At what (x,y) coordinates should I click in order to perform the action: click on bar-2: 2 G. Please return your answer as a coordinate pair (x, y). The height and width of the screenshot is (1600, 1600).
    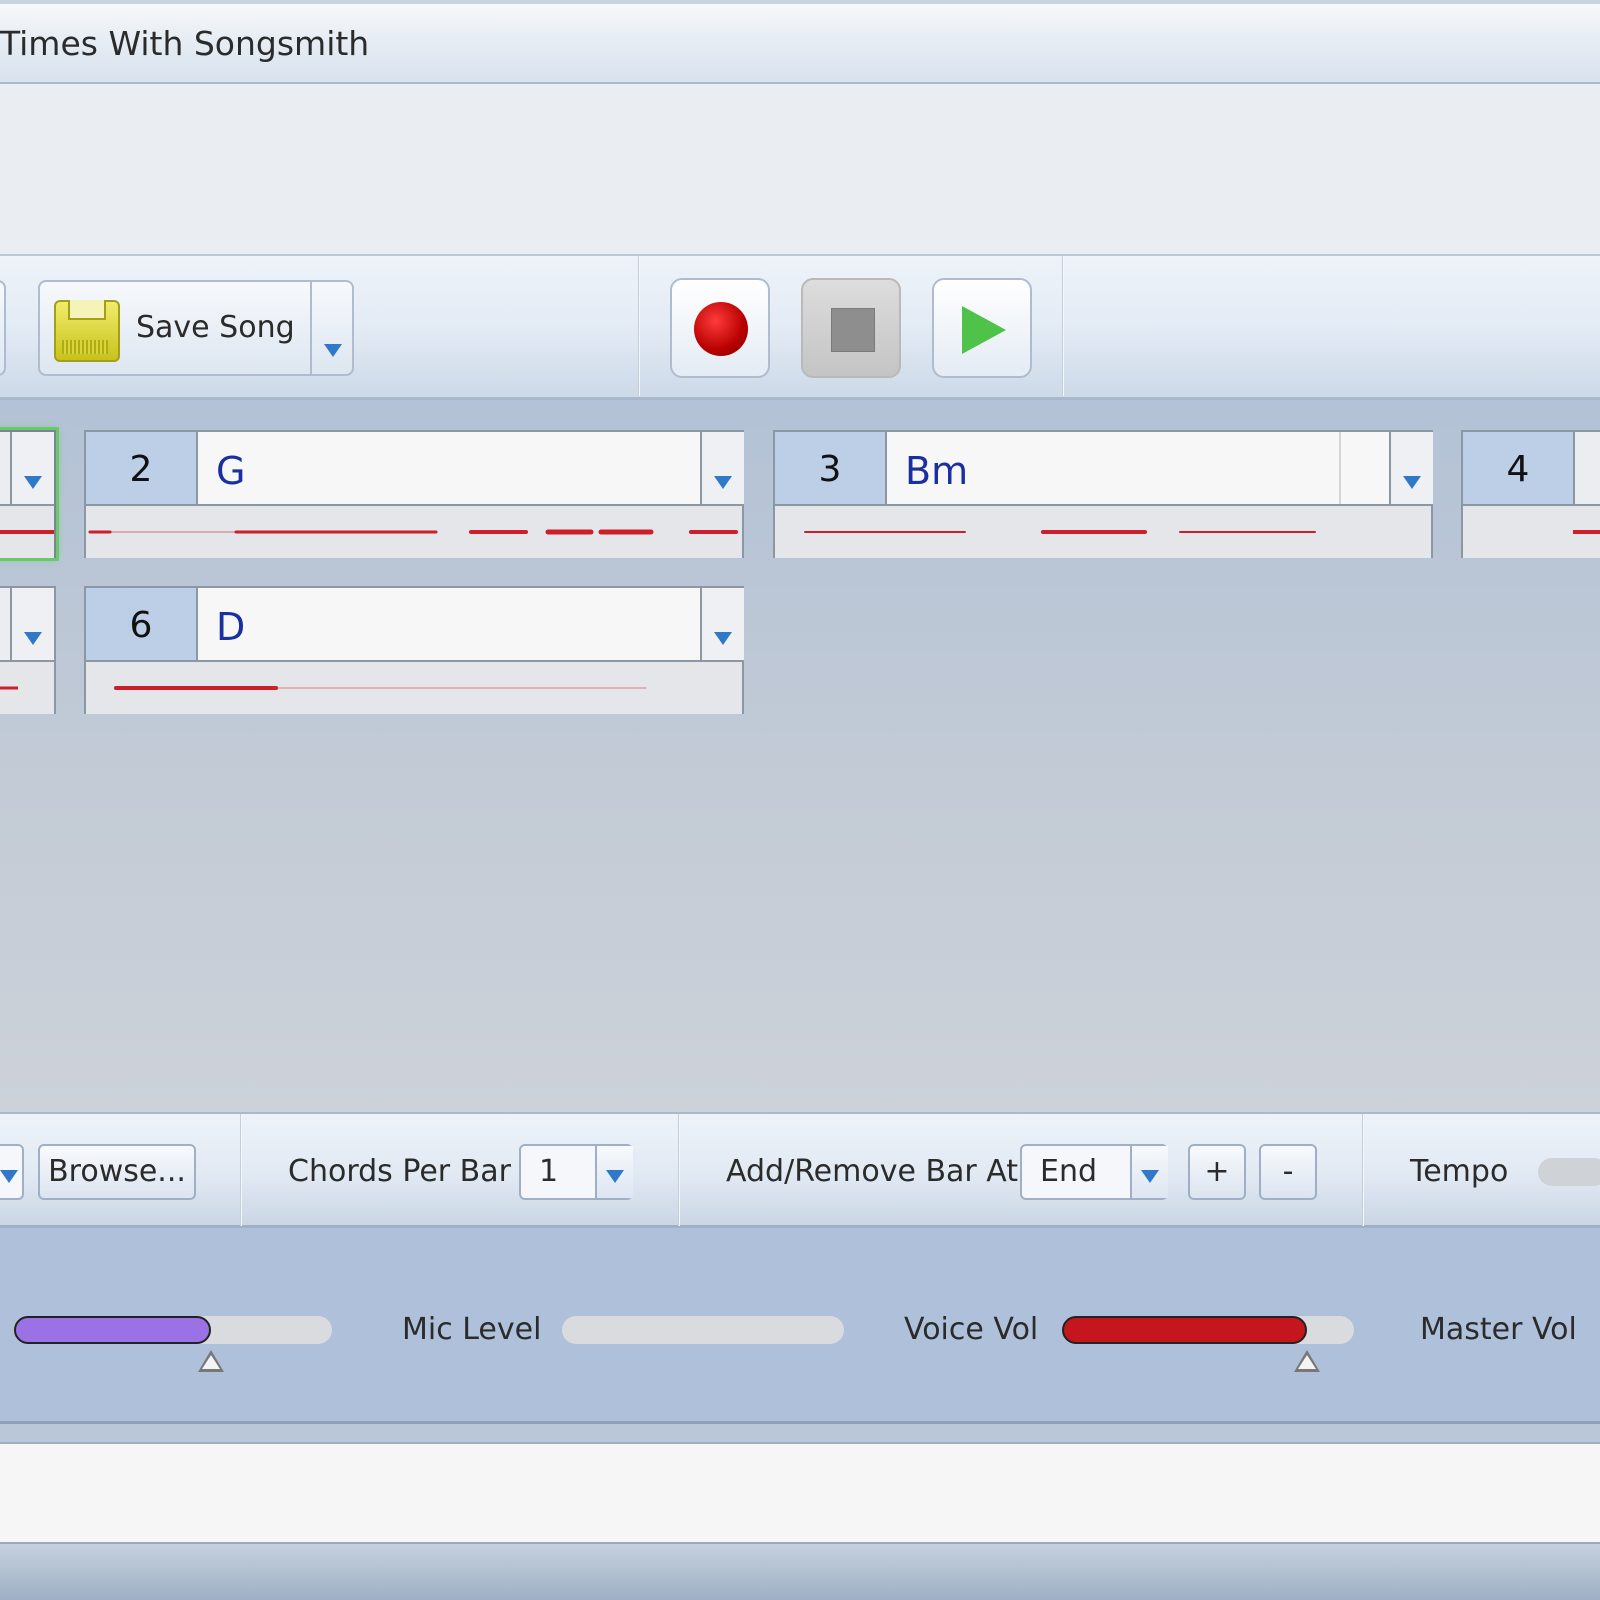
    Looking at the image, I should click on (414, 494).